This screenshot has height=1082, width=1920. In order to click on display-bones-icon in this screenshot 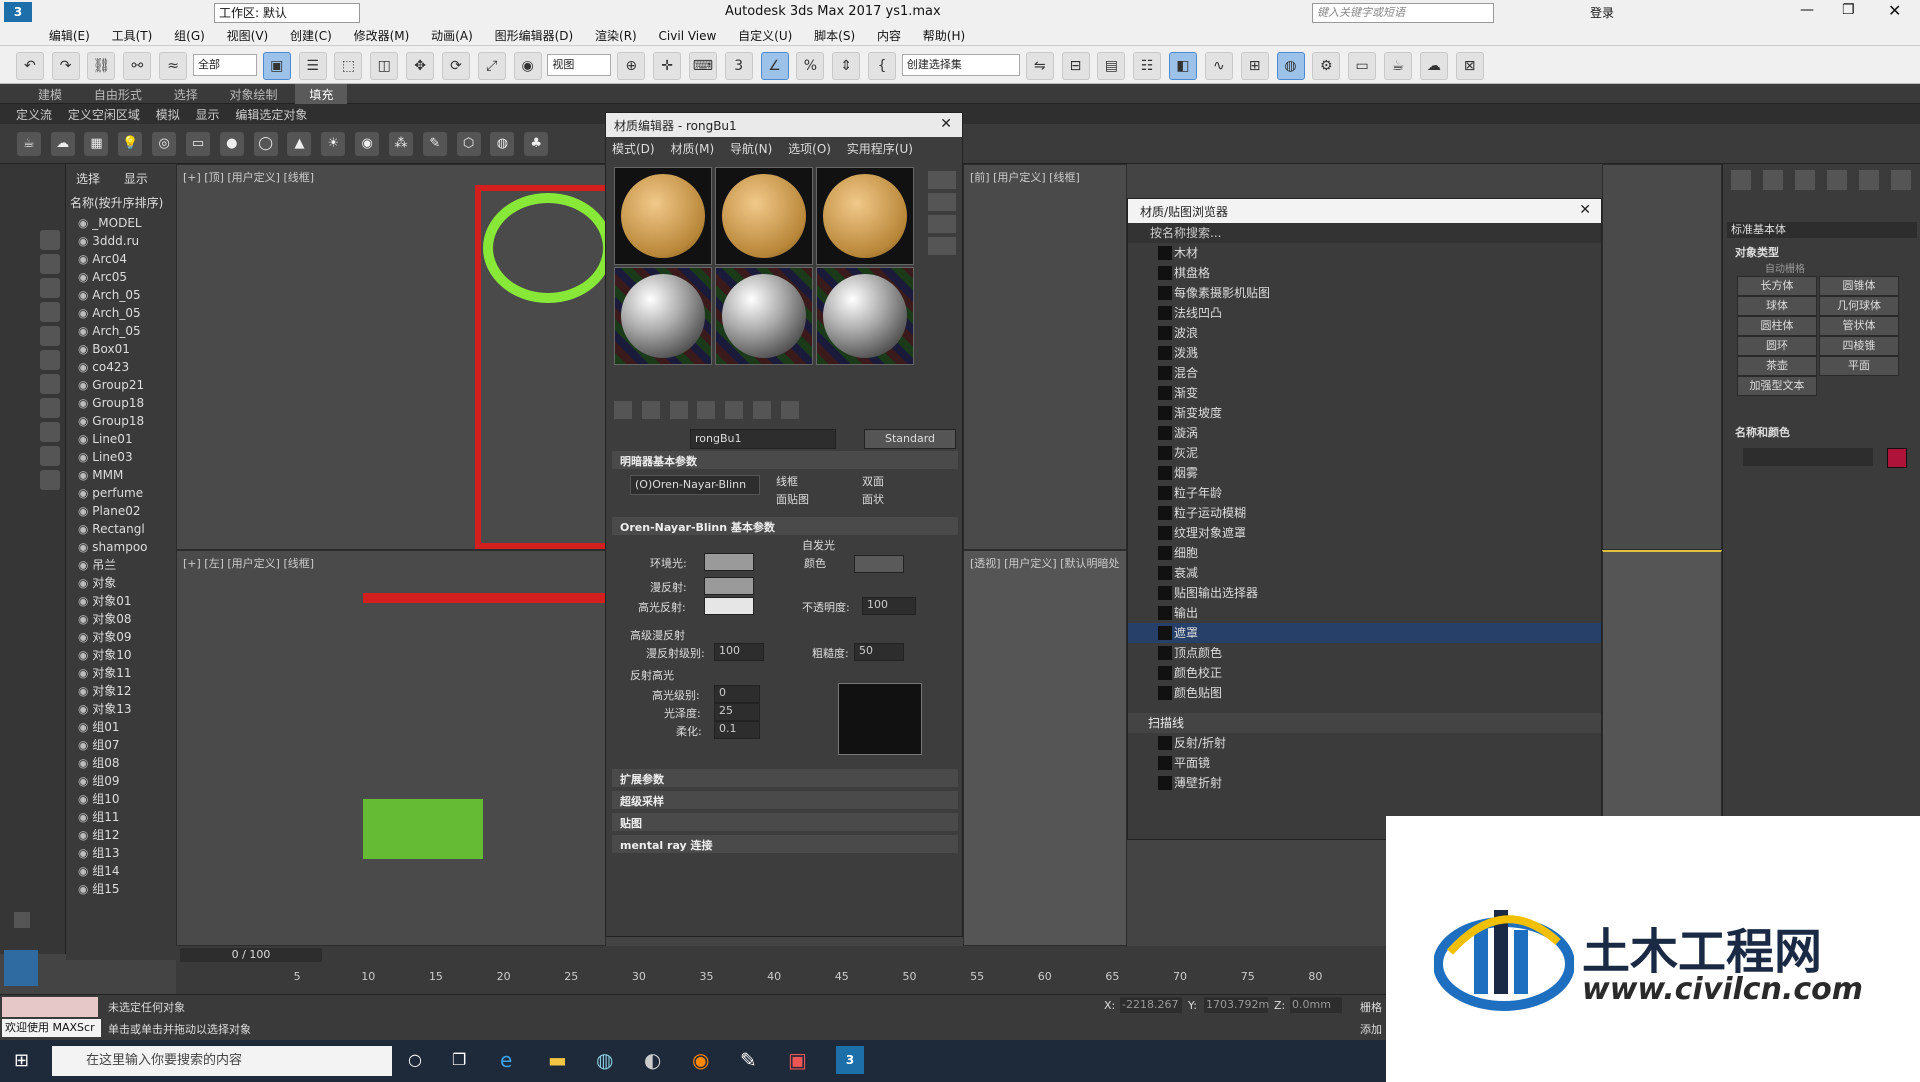, I will do `click(50, 432)`.